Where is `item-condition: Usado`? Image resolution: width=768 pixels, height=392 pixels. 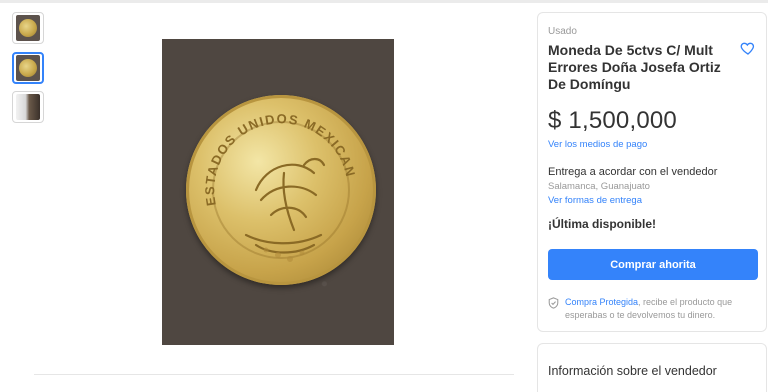
item-condition: Usado is located at coordinates (562, 31).